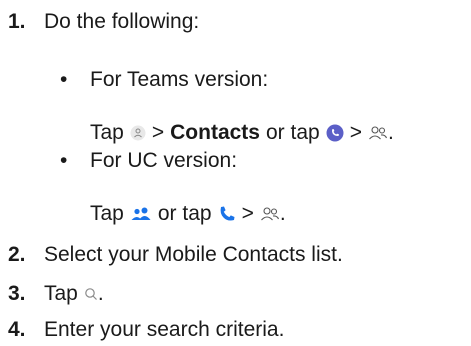 This screenshot has width=471, height=346. I want to click on step-number: 3., so click(17, 293).